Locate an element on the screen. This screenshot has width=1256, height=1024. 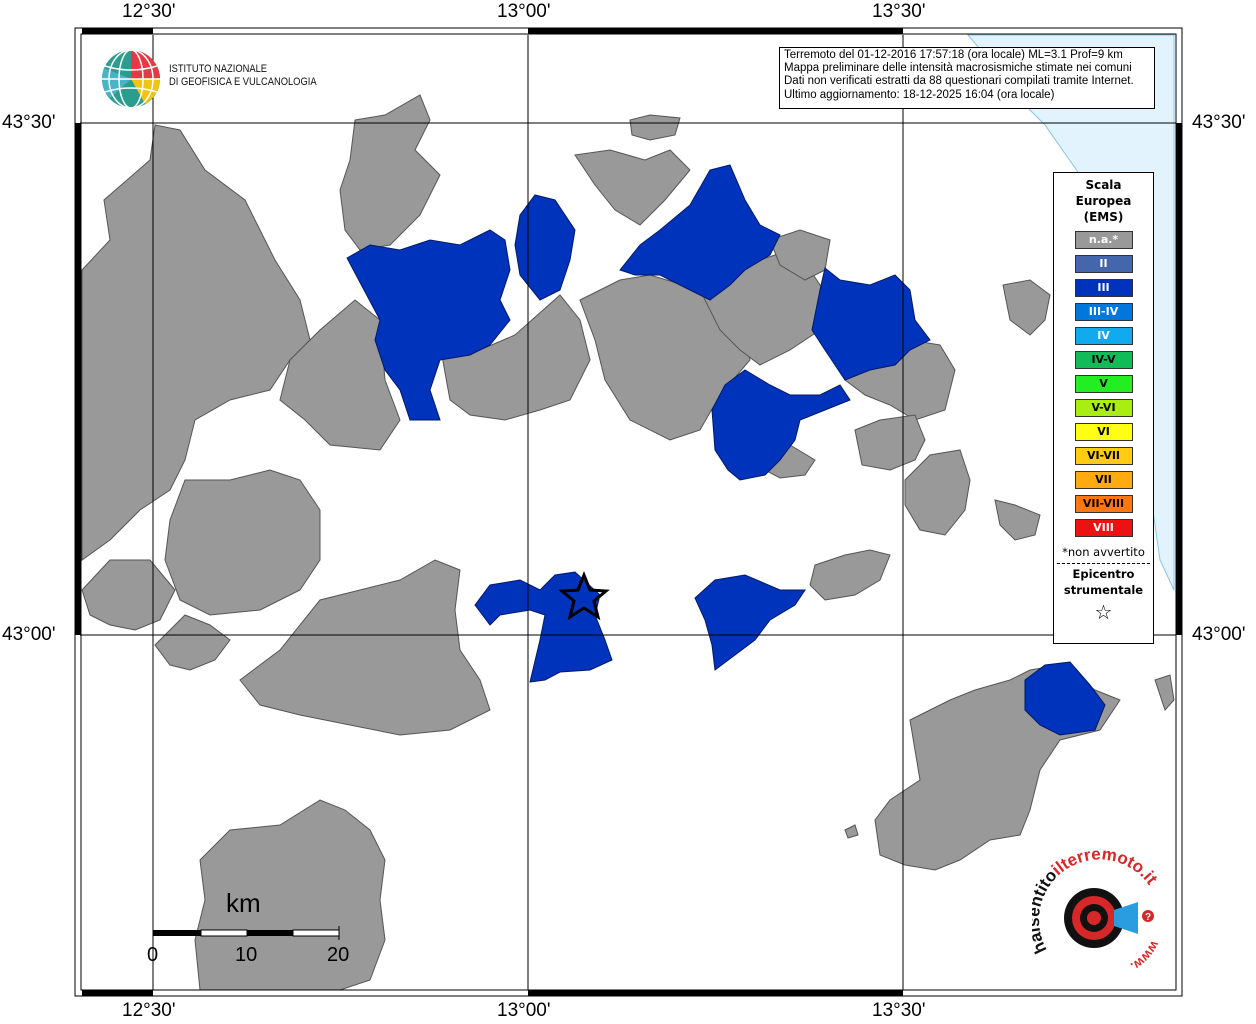
tick-bottom-2: 13°00' is located at coordinates (524, 1010).